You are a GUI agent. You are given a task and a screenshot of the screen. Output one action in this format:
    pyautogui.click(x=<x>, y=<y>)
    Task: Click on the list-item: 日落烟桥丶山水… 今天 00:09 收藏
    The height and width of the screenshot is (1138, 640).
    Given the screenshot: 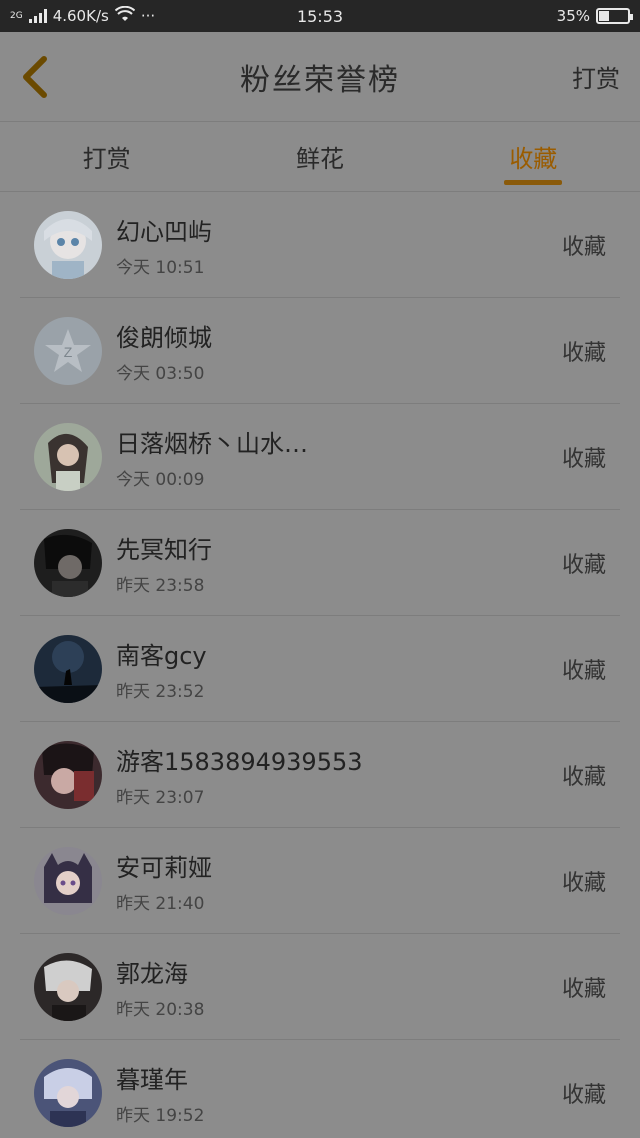 What is the action you would take?
    pyautogui.click(x=320, y=457)
    